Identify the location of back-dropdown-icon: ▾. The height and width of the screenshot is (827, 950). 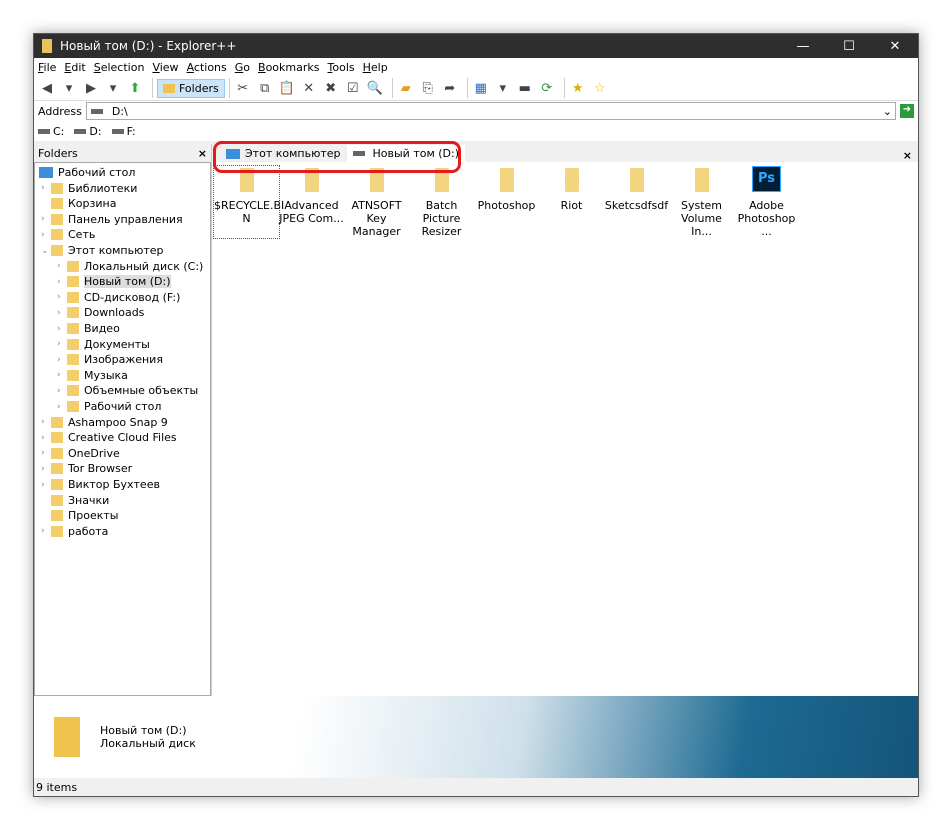
(69, 88).